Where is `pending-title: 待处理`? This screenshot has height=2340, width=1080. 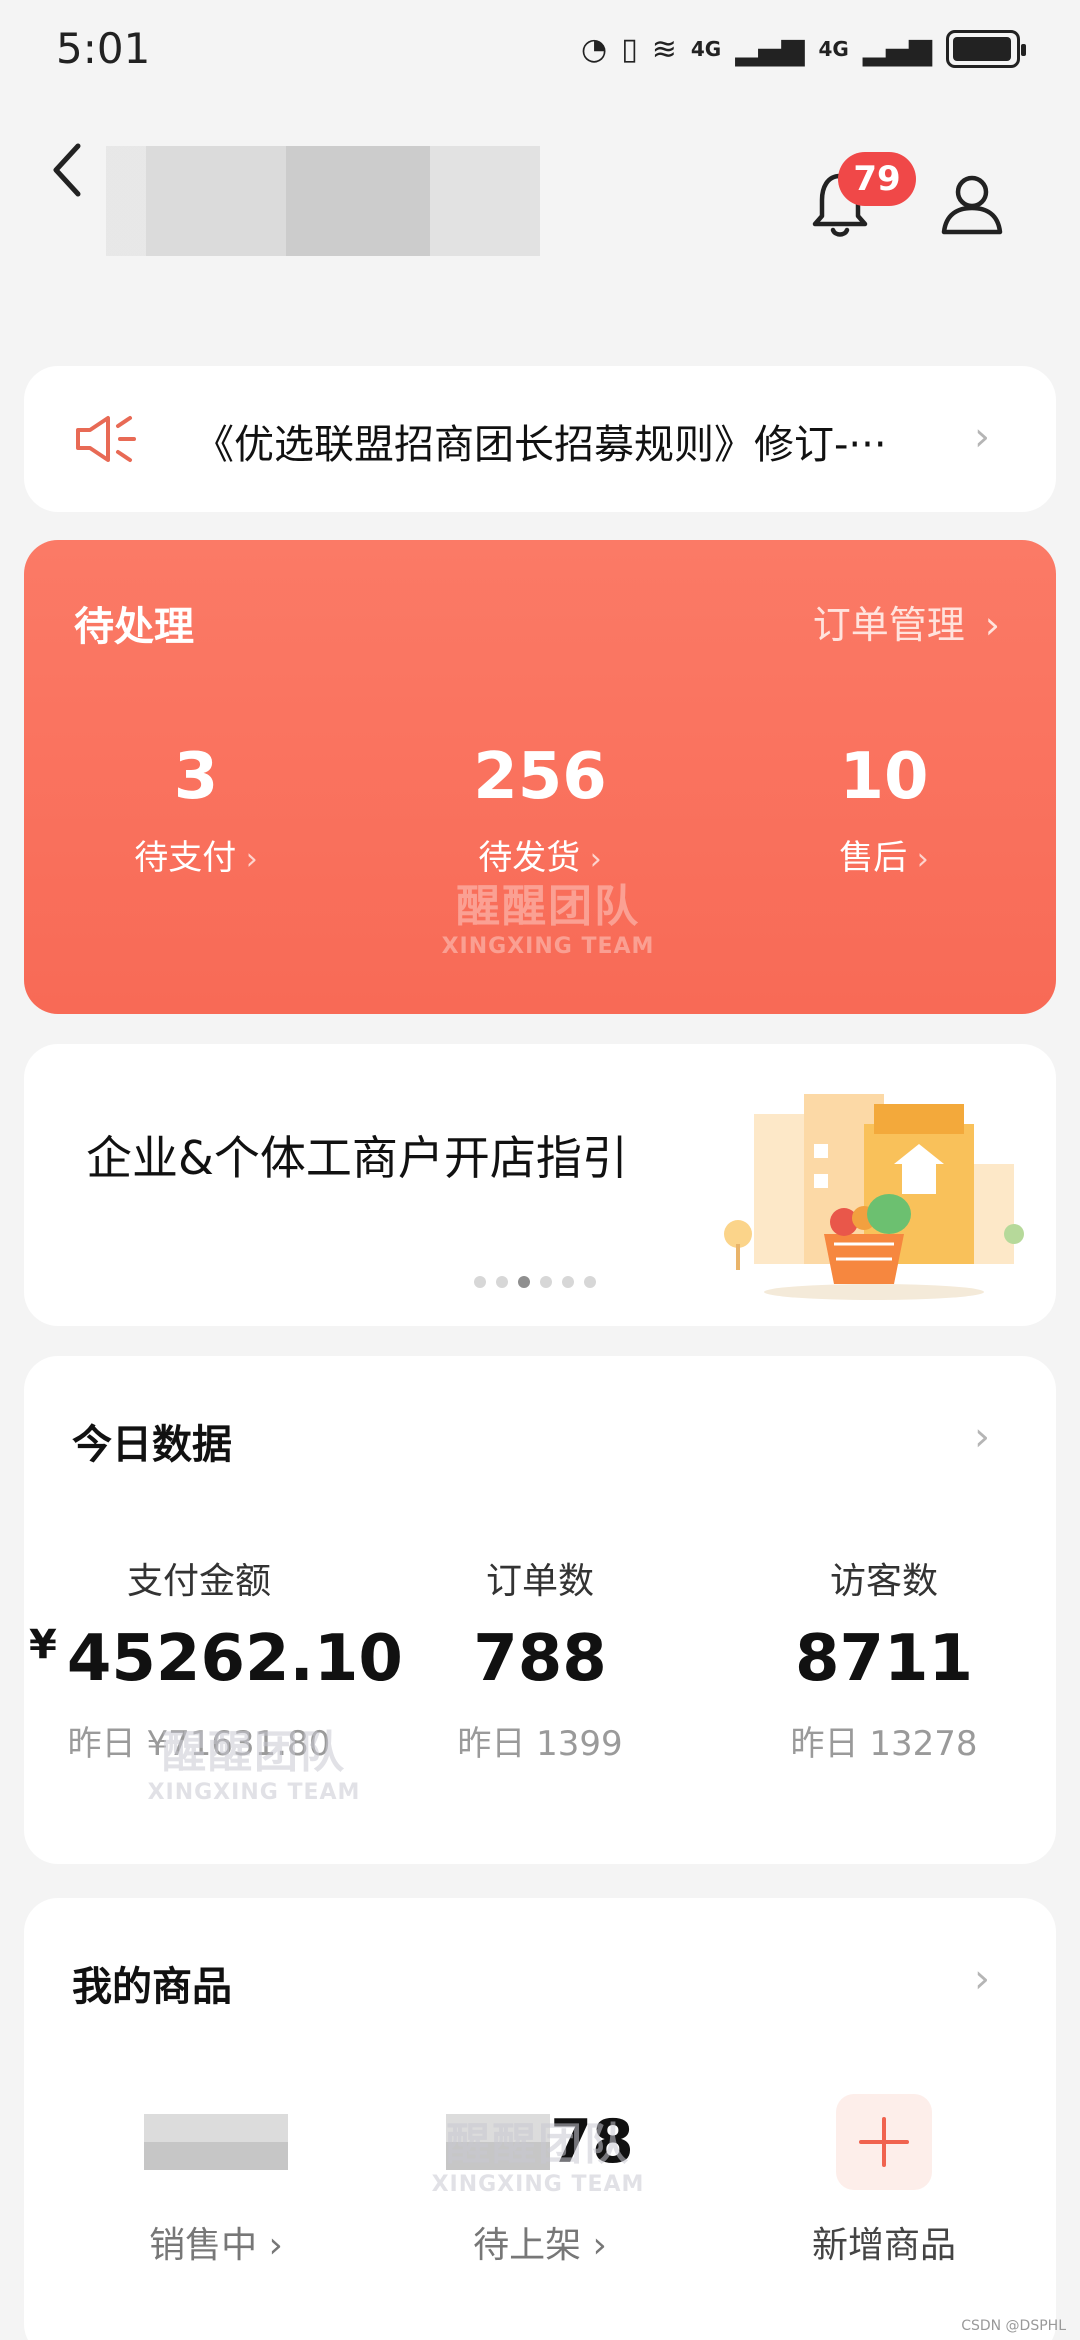 pending-title: 待处理 is located at coordinates (134, 627).